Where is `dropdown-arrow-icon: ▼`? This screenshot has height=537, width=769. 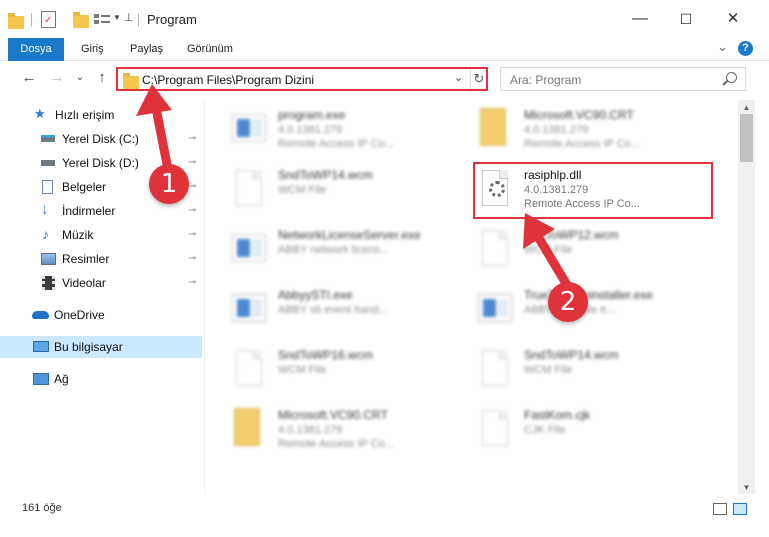 dropdown-arrow-icon: ▼ is located at coordinates (117, 17).